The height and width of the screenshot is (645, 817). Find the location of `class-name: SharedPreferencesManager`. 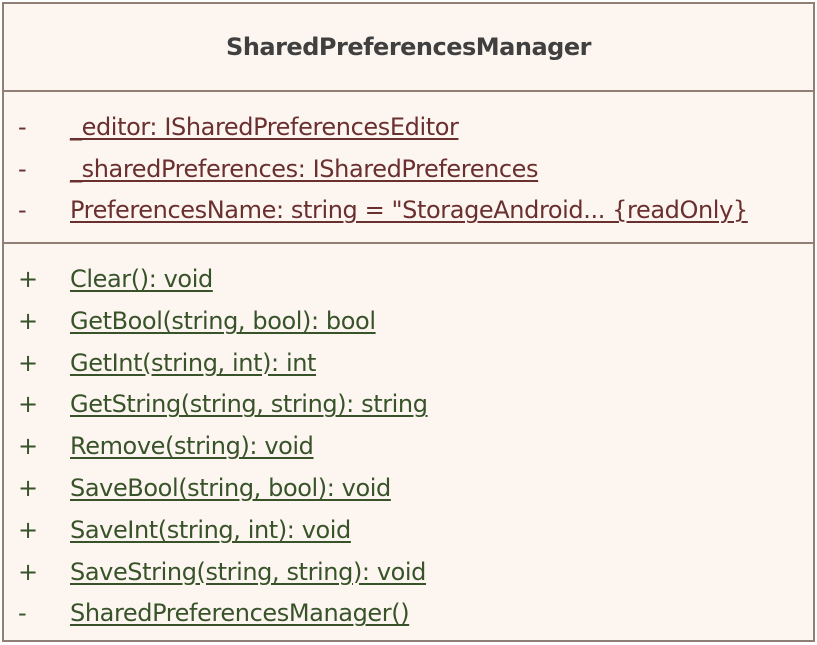

class-name: SharedPreferencesManager is located at coordinates (408, 47).